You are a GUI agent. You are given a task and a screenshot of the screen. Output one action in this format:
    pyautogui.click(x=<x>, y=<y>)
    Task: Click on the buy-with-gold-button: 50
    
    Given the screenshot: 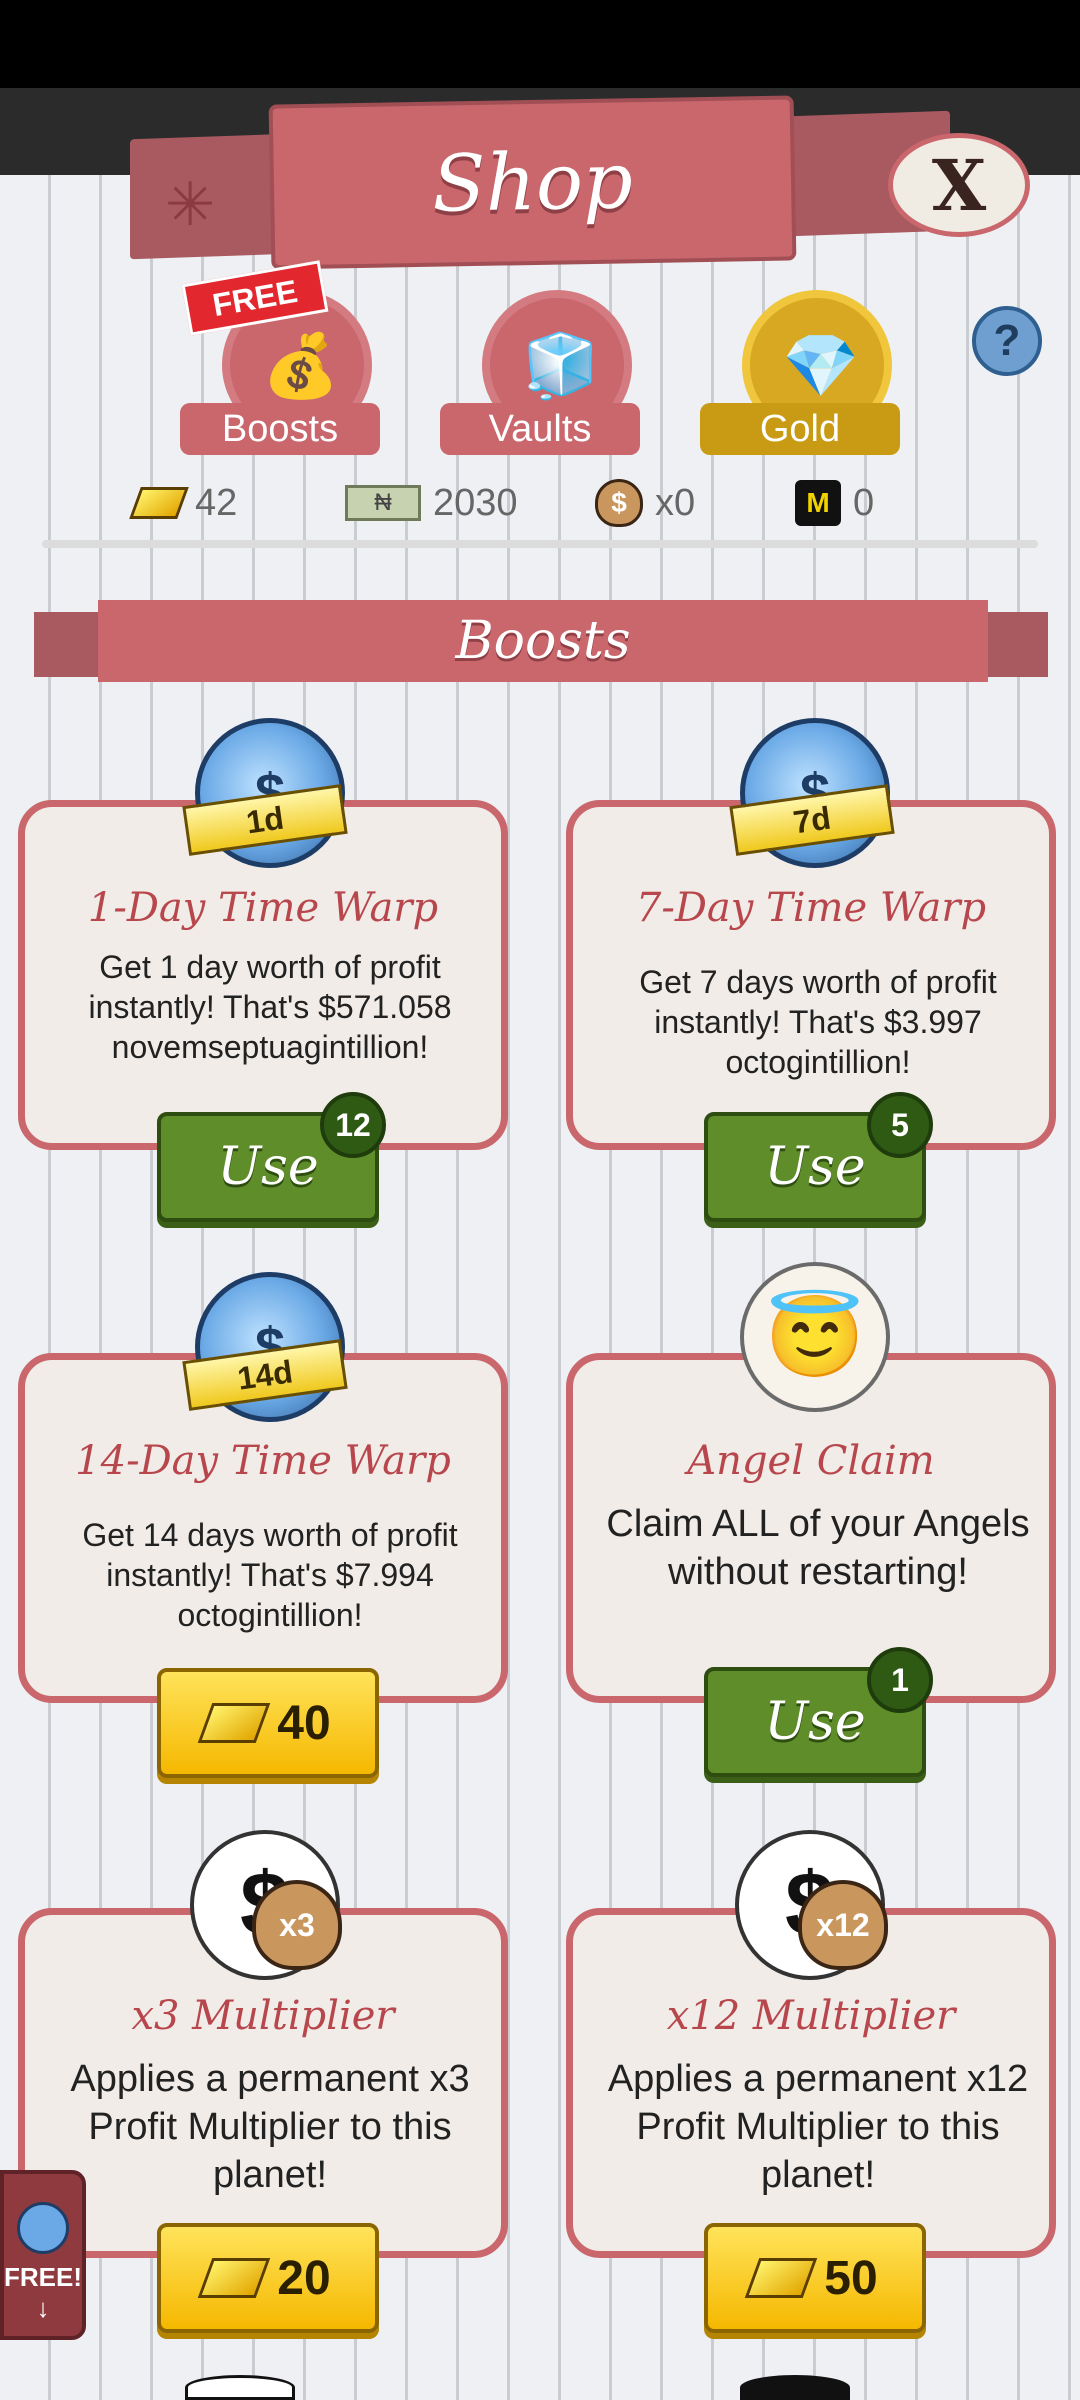 What is the action you would take?
    pyautogui.click(x=815, y=2278)
    